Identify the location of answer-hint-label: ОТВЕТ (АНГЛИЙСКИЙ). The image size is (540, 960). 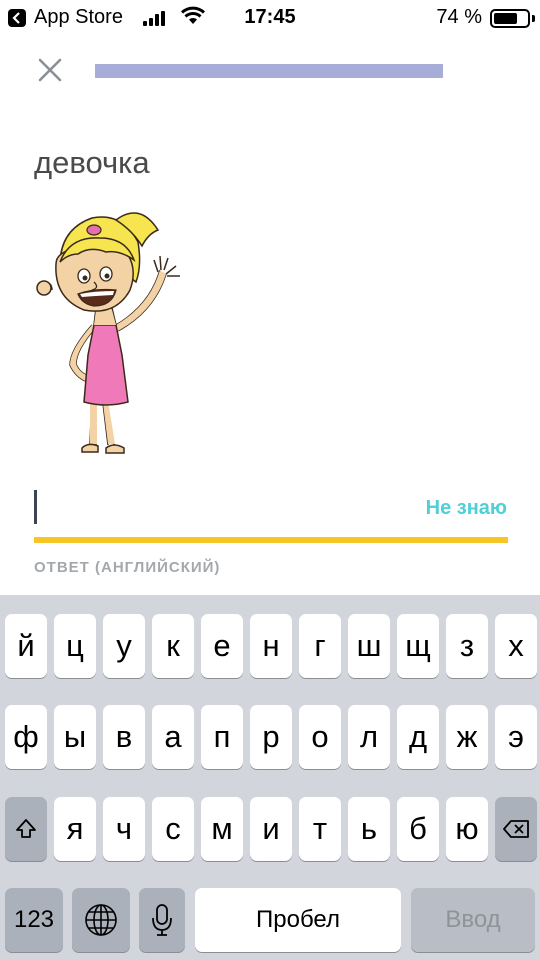
(127, 567).